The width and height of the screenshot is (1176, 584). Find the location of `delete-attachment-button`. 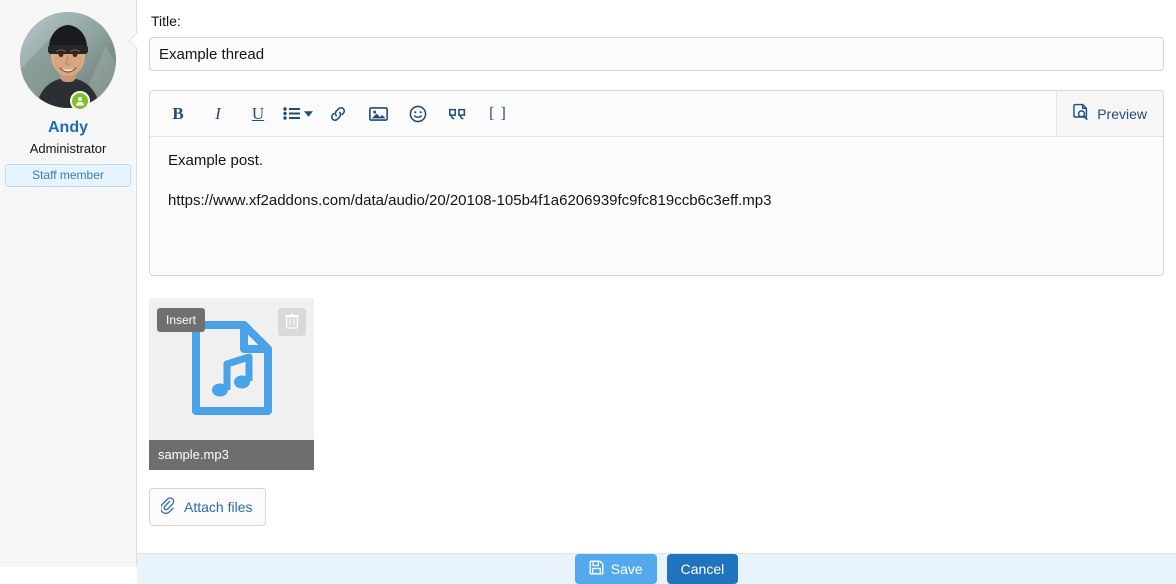

delete-attachment-button is located at coordinates (292, 322).